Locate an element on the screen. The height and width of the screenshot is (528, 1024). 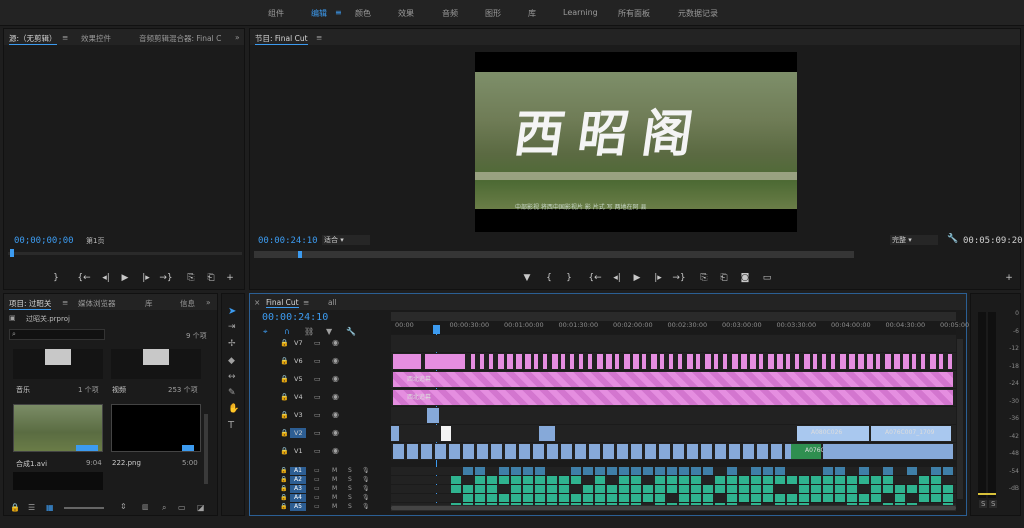
close-icon: × is located at coordinates (257, 302).